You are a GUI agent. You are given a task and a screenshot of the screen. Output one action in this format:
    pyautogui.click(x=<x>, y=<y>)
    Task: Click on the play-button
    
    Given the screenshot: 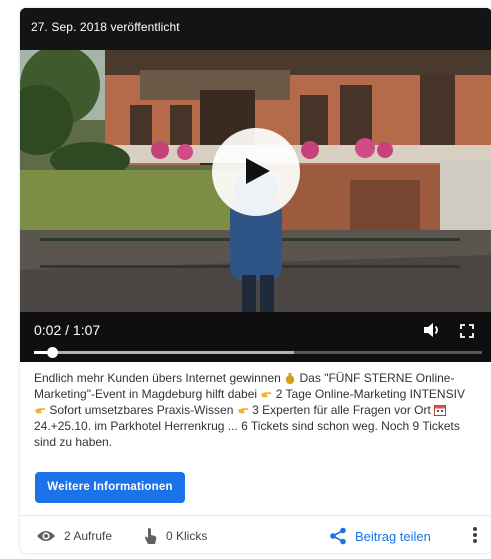 What is the action you would take?
    pyautogui.click(x=256, y=172)
    